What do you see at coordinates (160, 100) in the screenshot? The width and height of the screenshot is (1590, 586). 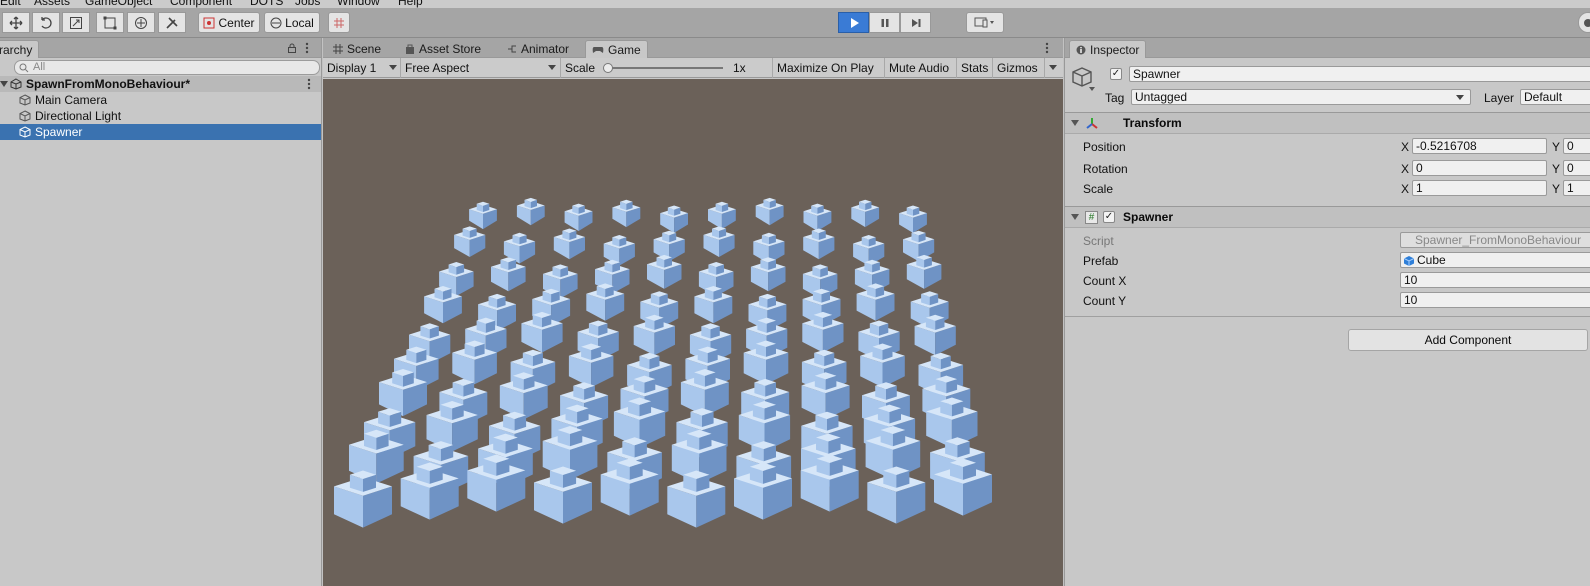 I see `hierarchy-item-main-camera: Main Camera` at bounding box center [160, 100].